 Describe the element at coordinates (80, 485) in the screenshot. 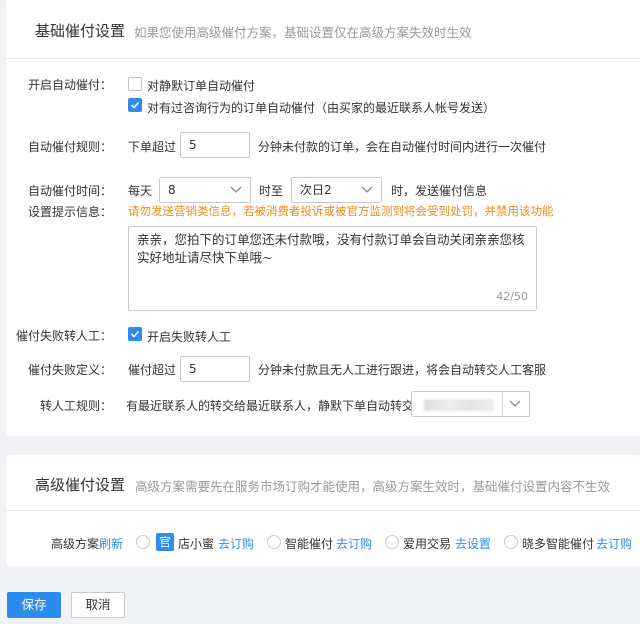

I see `advanced-settings-title: 高级催付设置` at that location.